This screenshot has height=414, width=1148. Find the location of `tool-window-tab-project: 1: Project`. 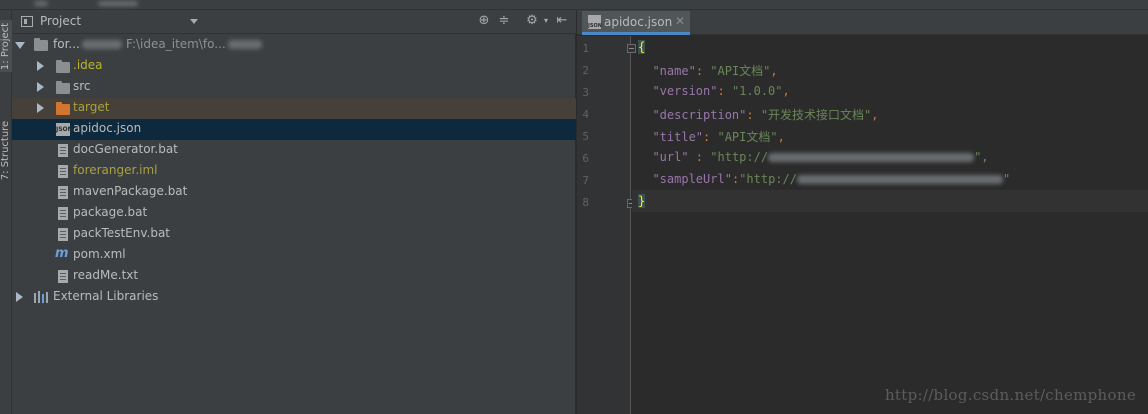

tool-window-tab-project: 1: Project is located at coordinates (6, 46).